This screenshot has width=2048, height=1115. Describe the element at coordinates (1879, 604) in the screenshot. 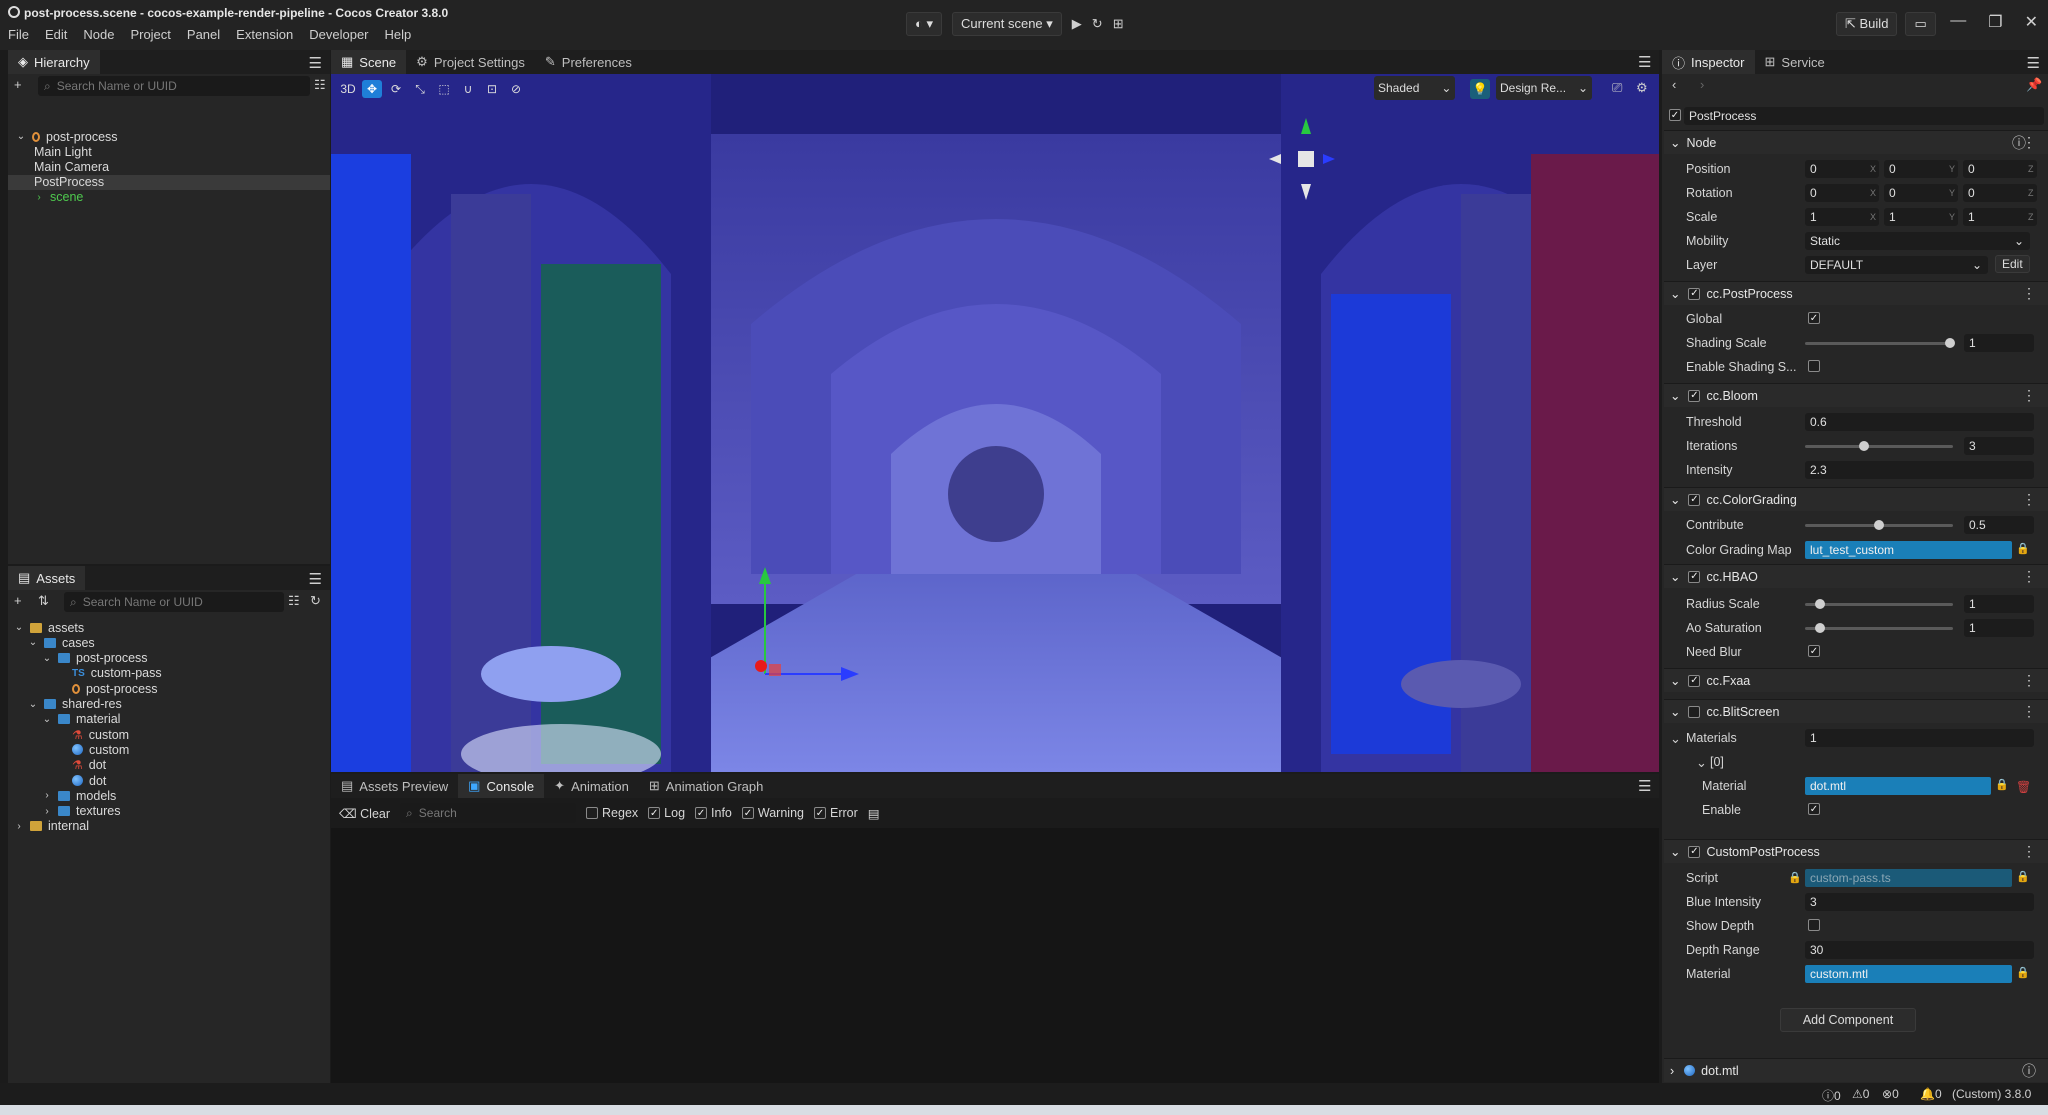

I see `radius-scale-slider` at that location.